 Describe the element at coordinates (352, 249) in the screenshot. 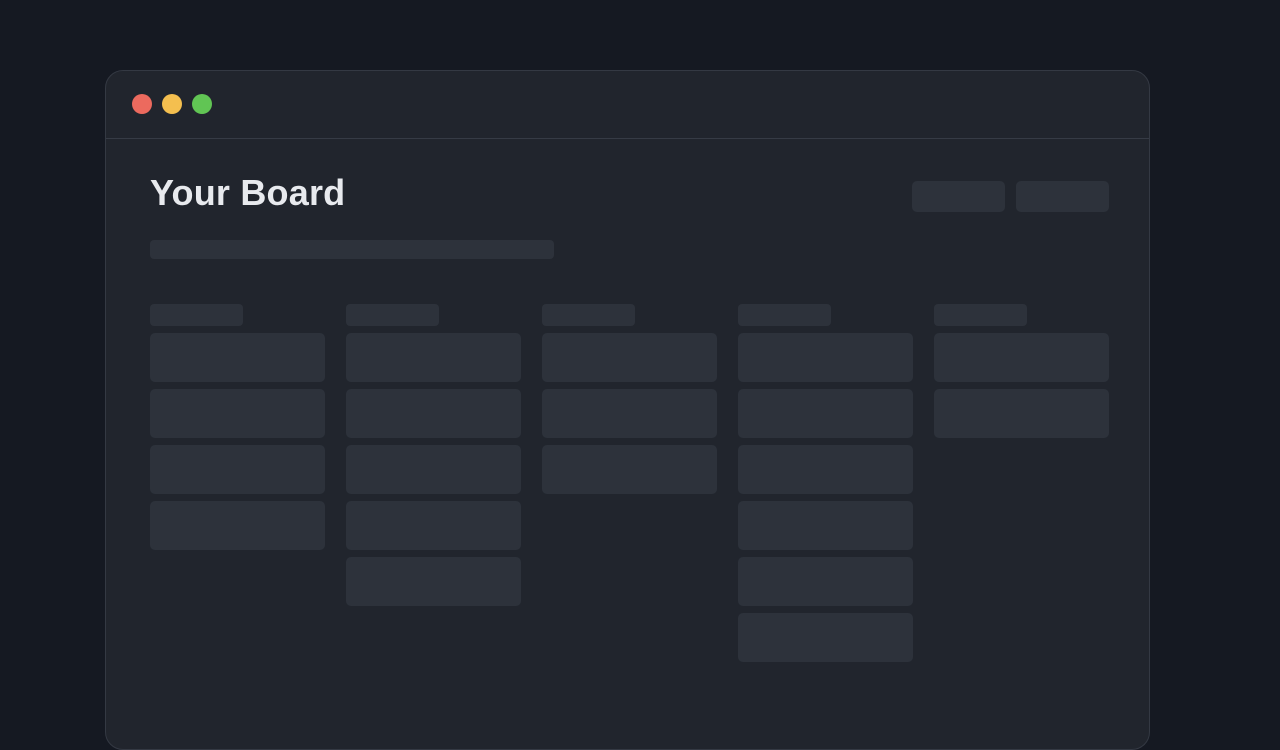

I see `board-subtitle-placeholder` at that location.